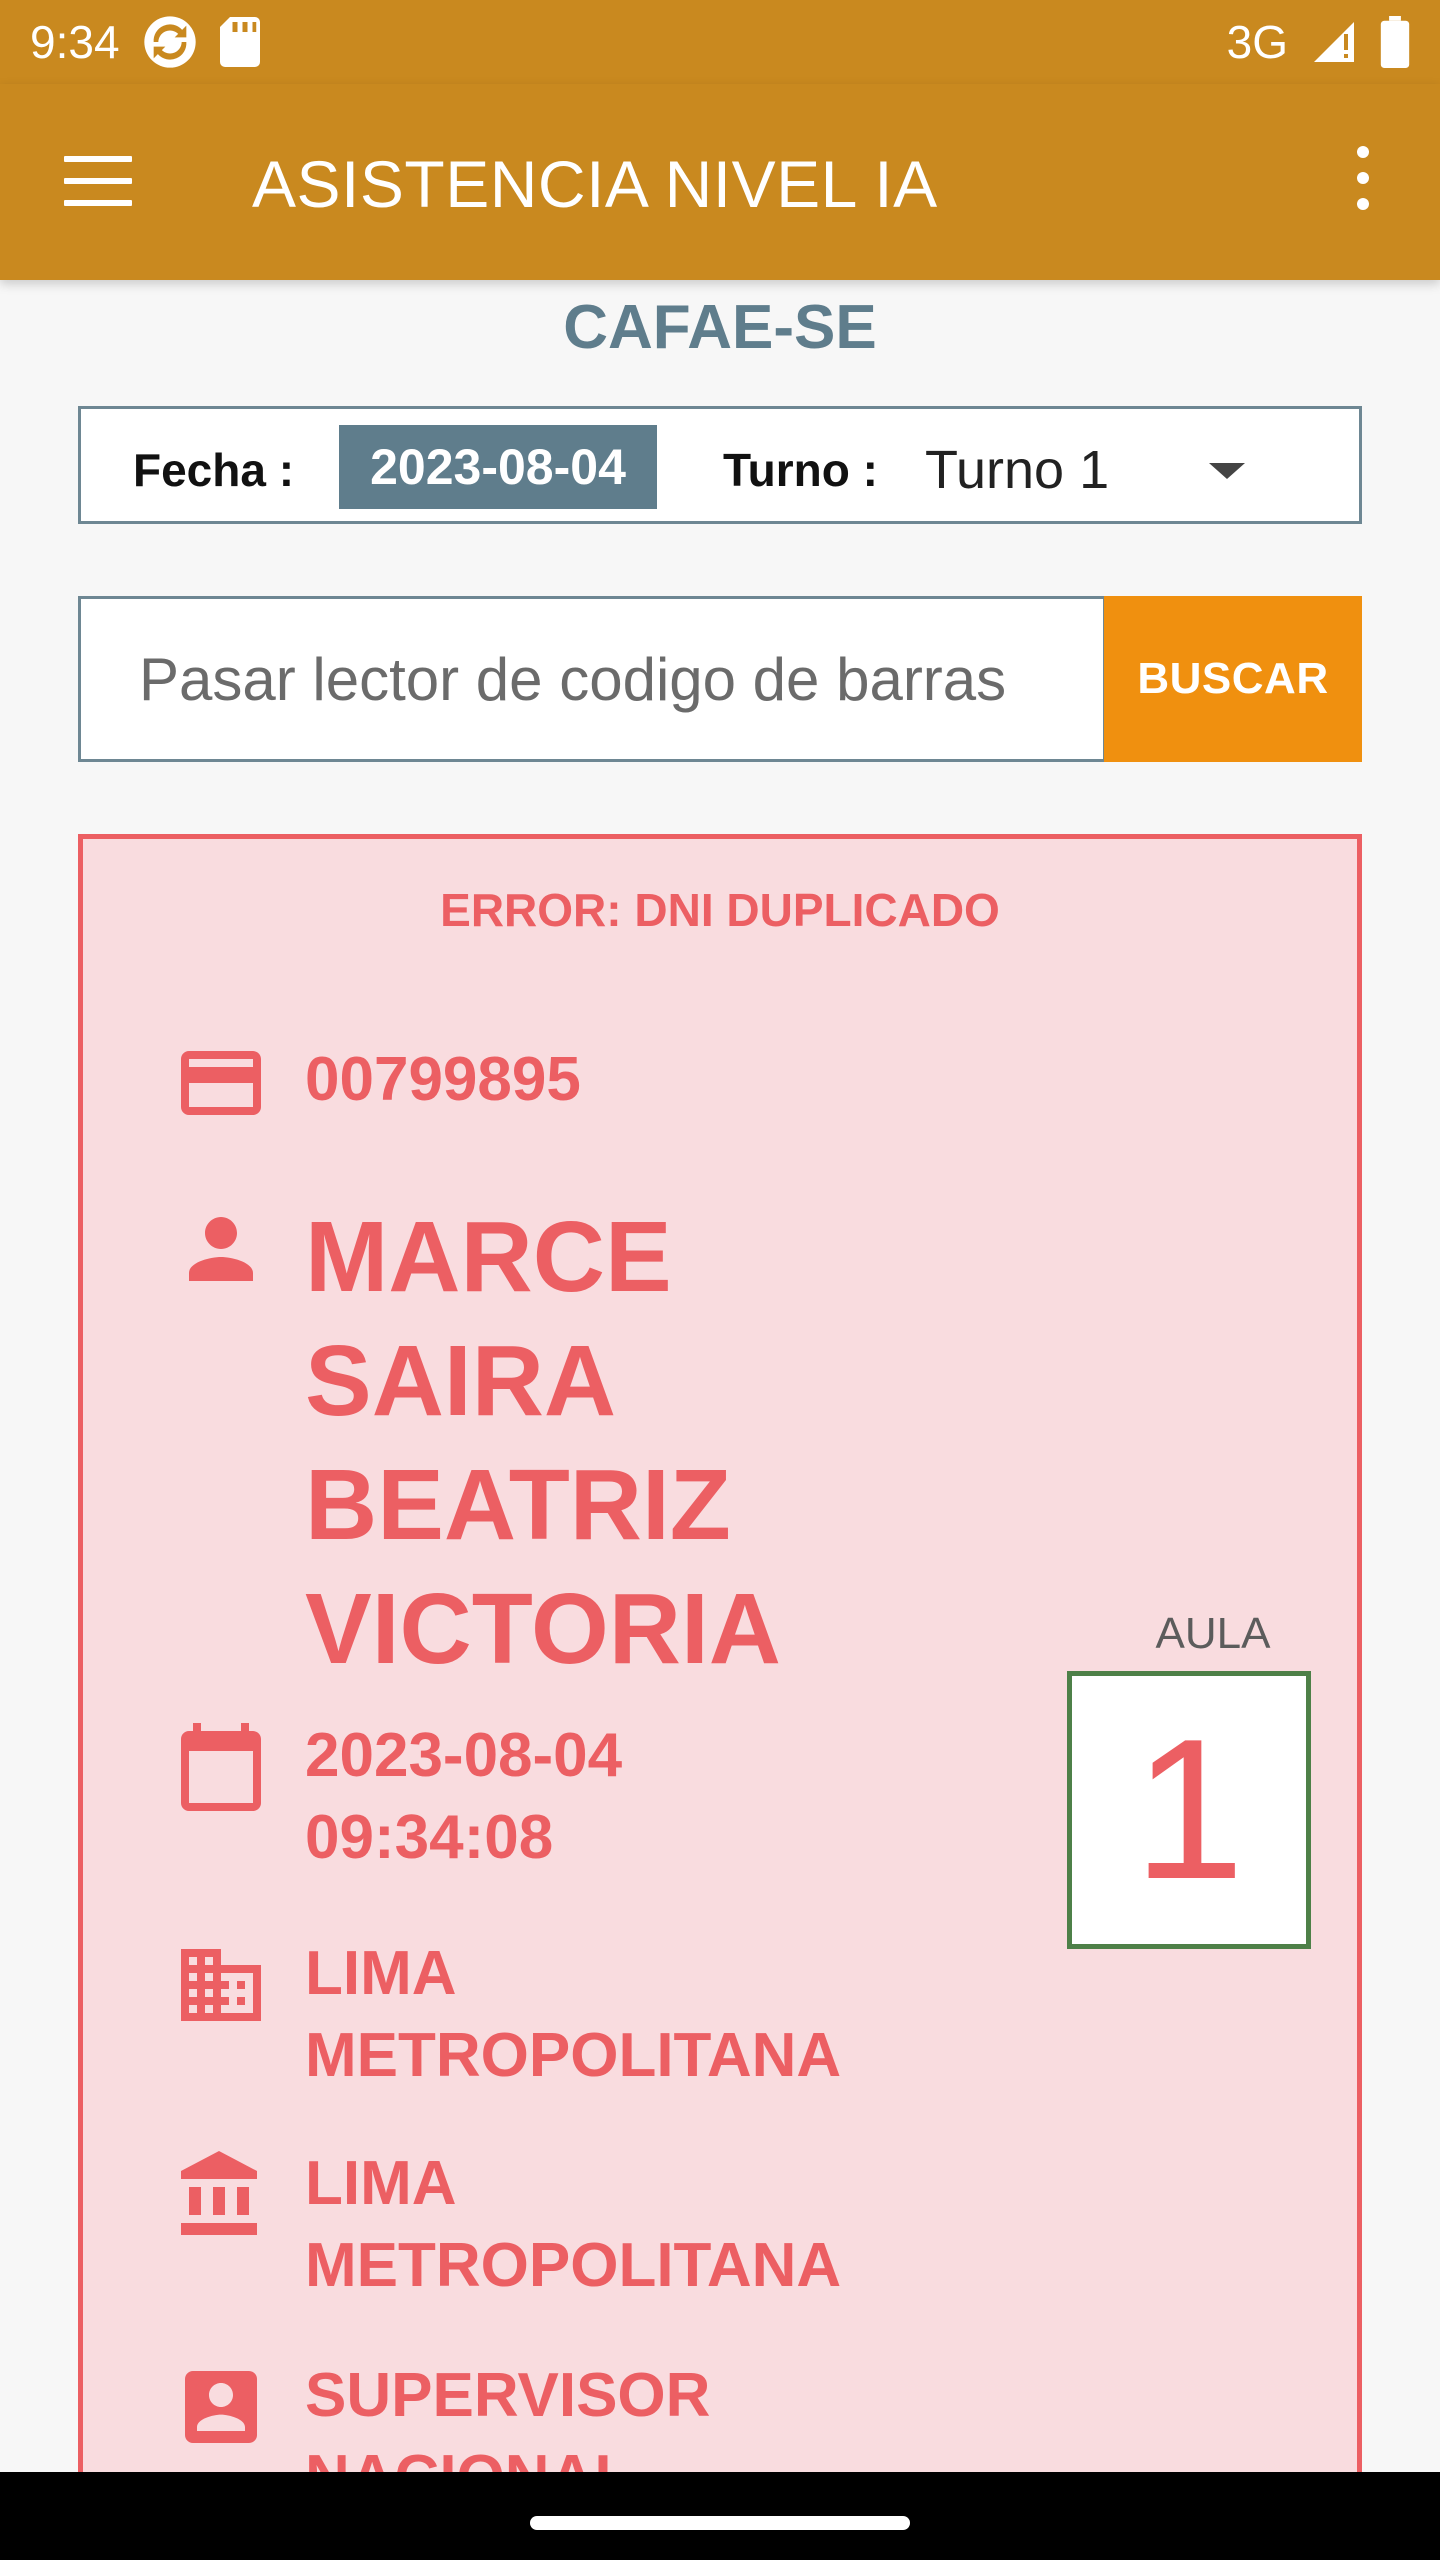 This screenshot has width=1440, height=2560. I want to click on calendar-icon, so click(221, 1767).